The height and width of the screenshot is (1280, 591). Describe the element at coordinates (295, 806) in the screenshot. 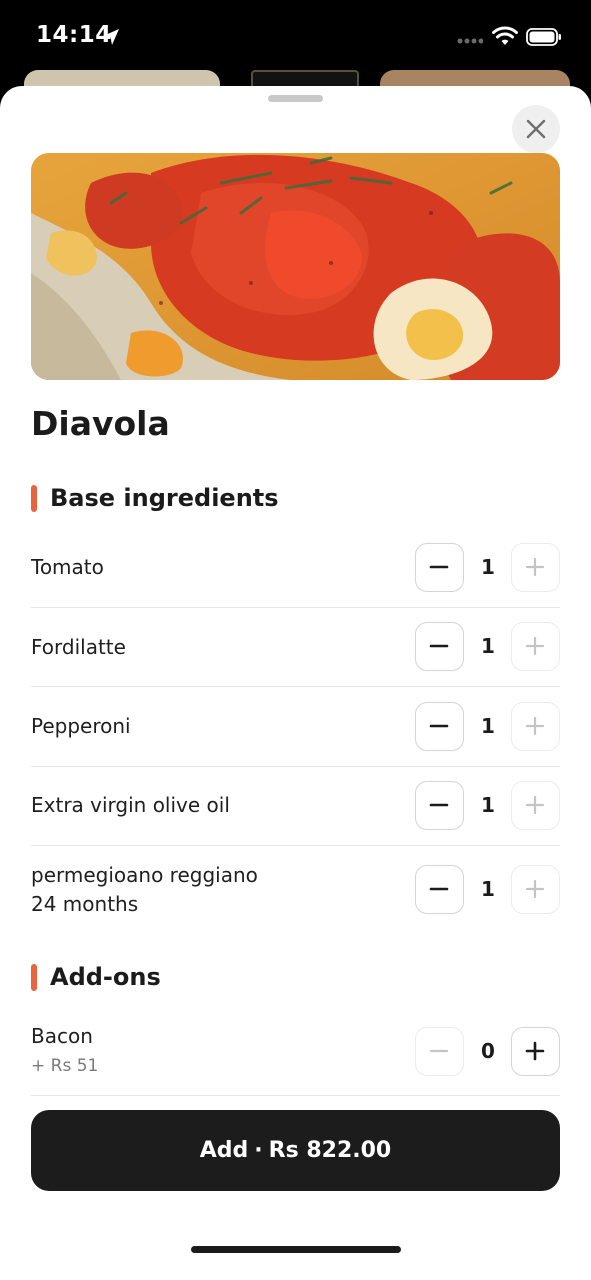

I see `ingredient-row: Extra virgin olive oil 1` at that location.